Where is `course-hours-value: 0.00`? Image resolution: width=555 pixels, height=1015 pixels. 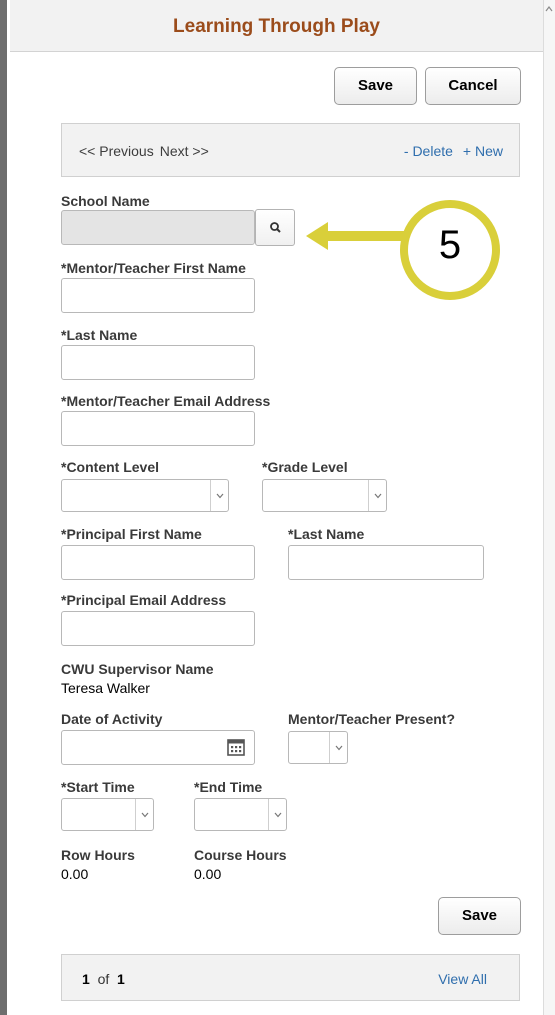
course-hours-value: 0.00 is located at coordinates (208, 874).